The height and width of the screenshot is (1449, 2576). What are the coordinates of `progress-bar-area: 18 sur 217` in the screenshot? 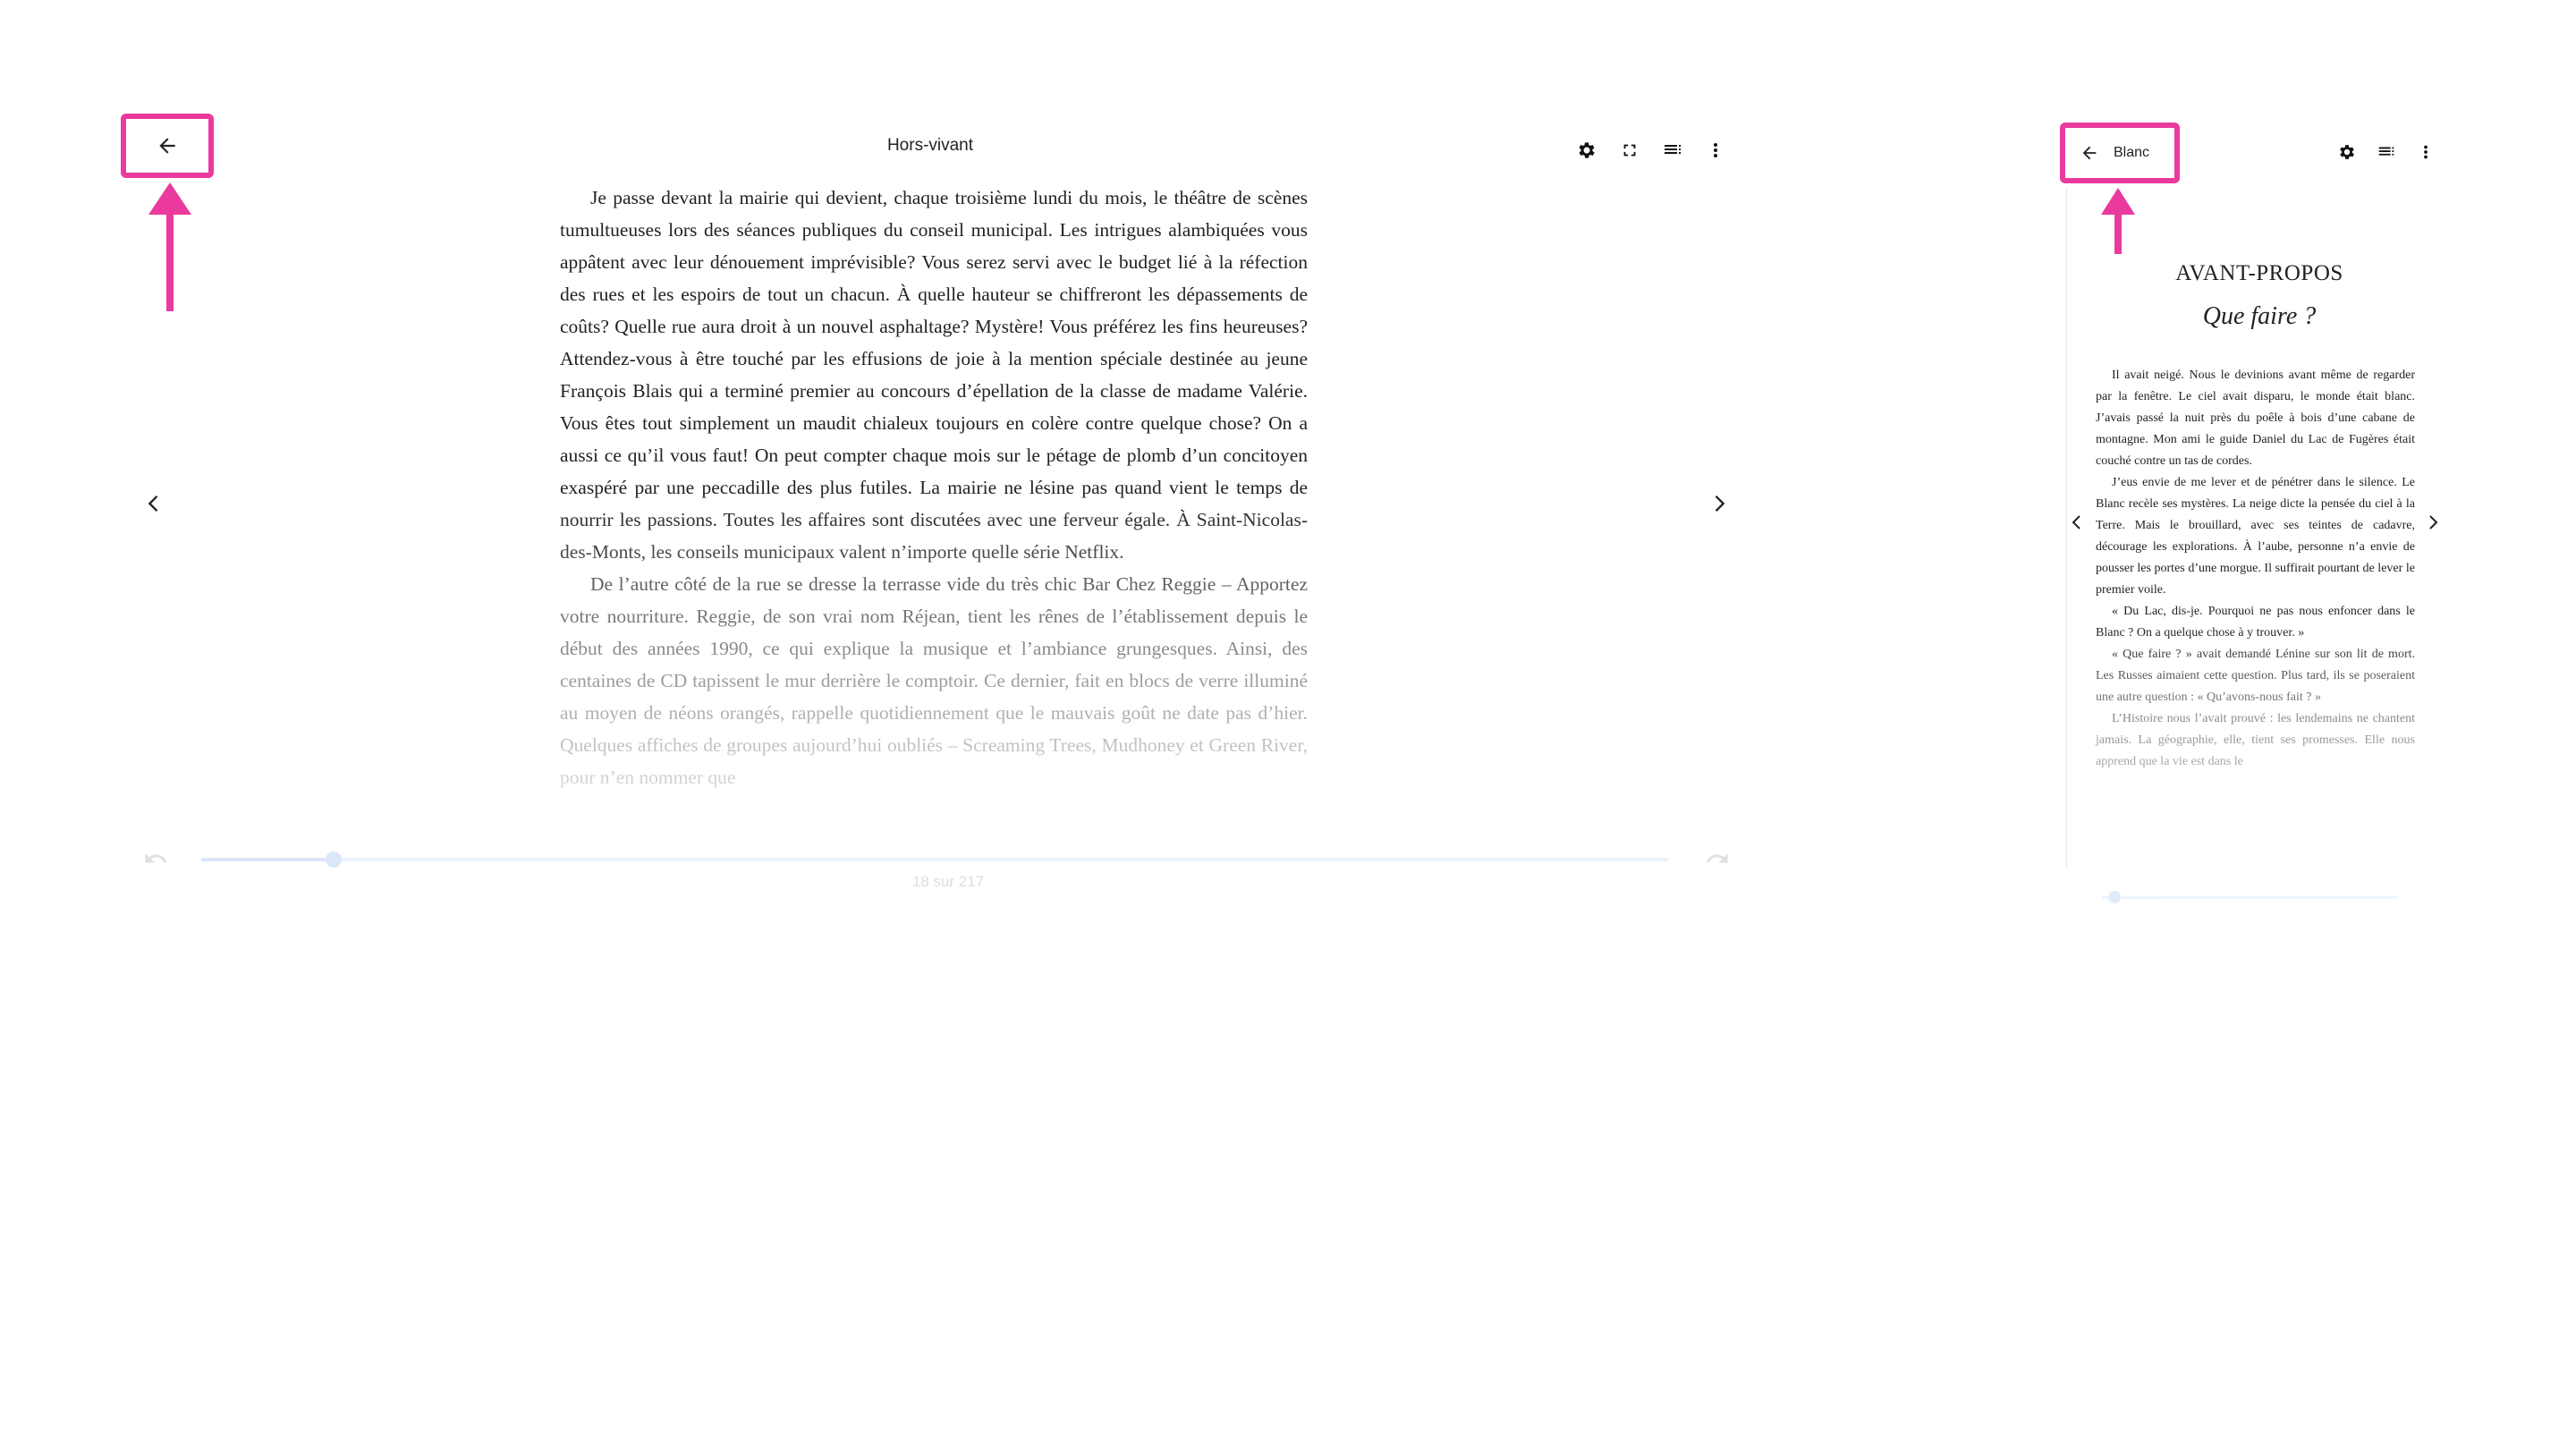 It's located at (939, 867).